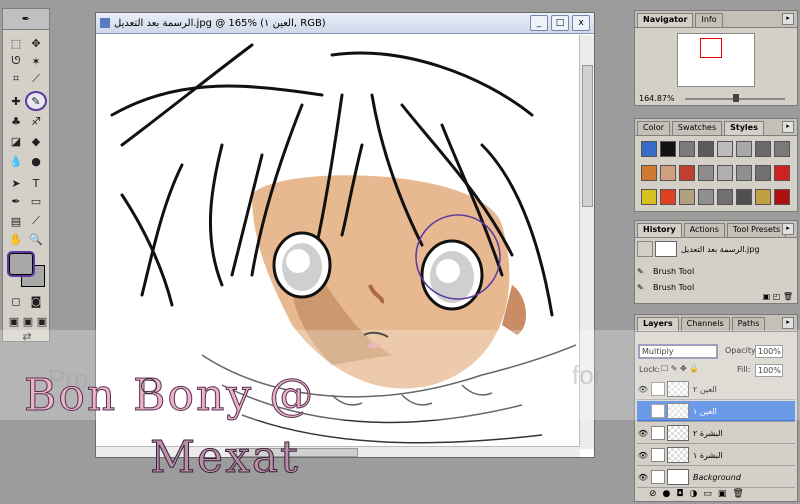 The width and height of the screenshot is (800, 504). Describe the element at coordinates (767, 296) in the screenshot. I see `new-document-icon: ▣` at that location.